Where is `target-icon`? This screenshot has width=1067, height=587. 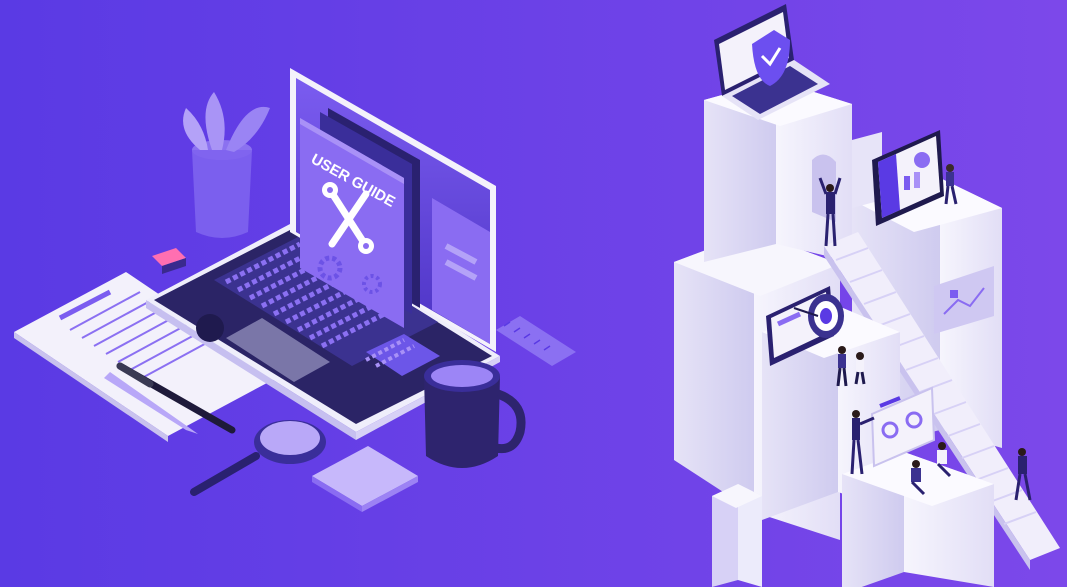 target-icon is located at coordinates (826, 316).